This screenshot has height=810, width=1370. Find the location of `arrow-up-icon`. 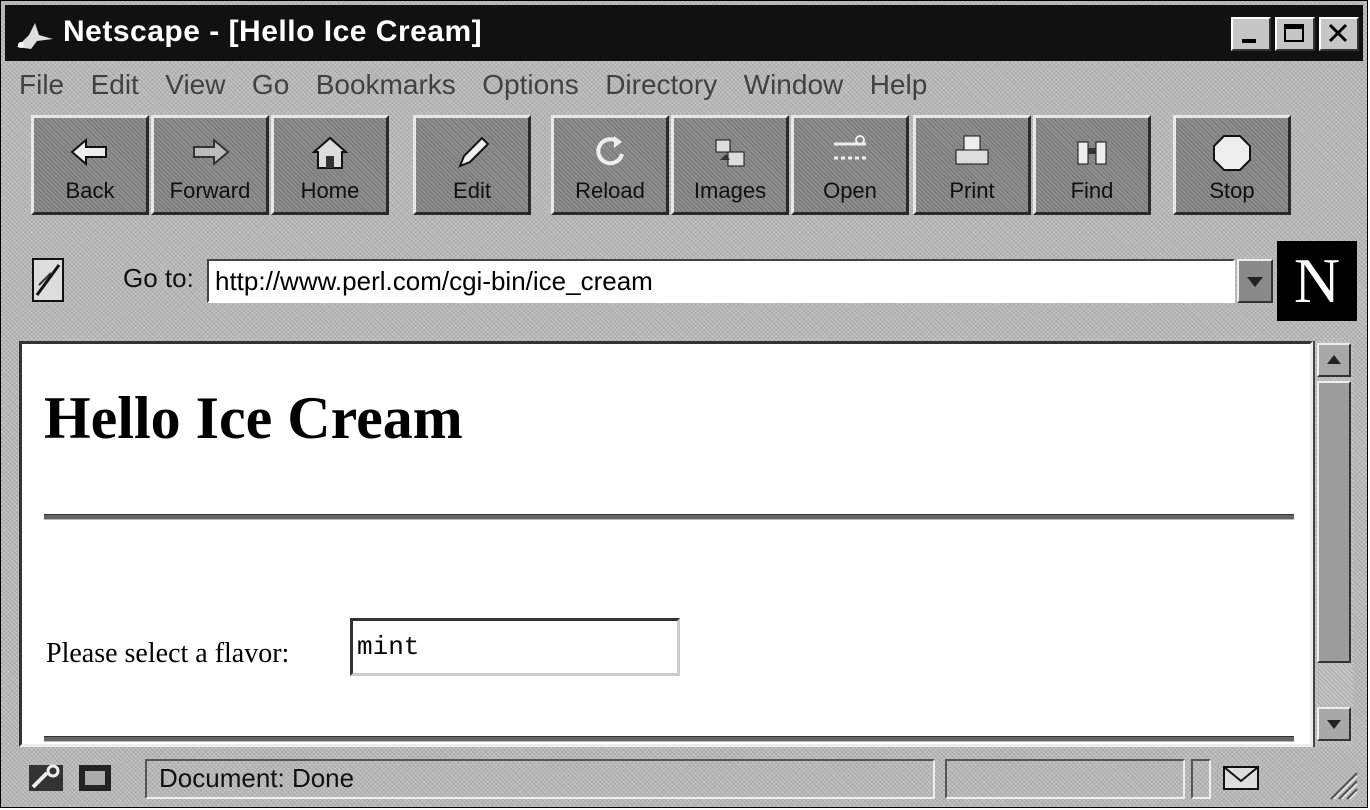

arrow-up-icon is located at coordinates (1334, 359).